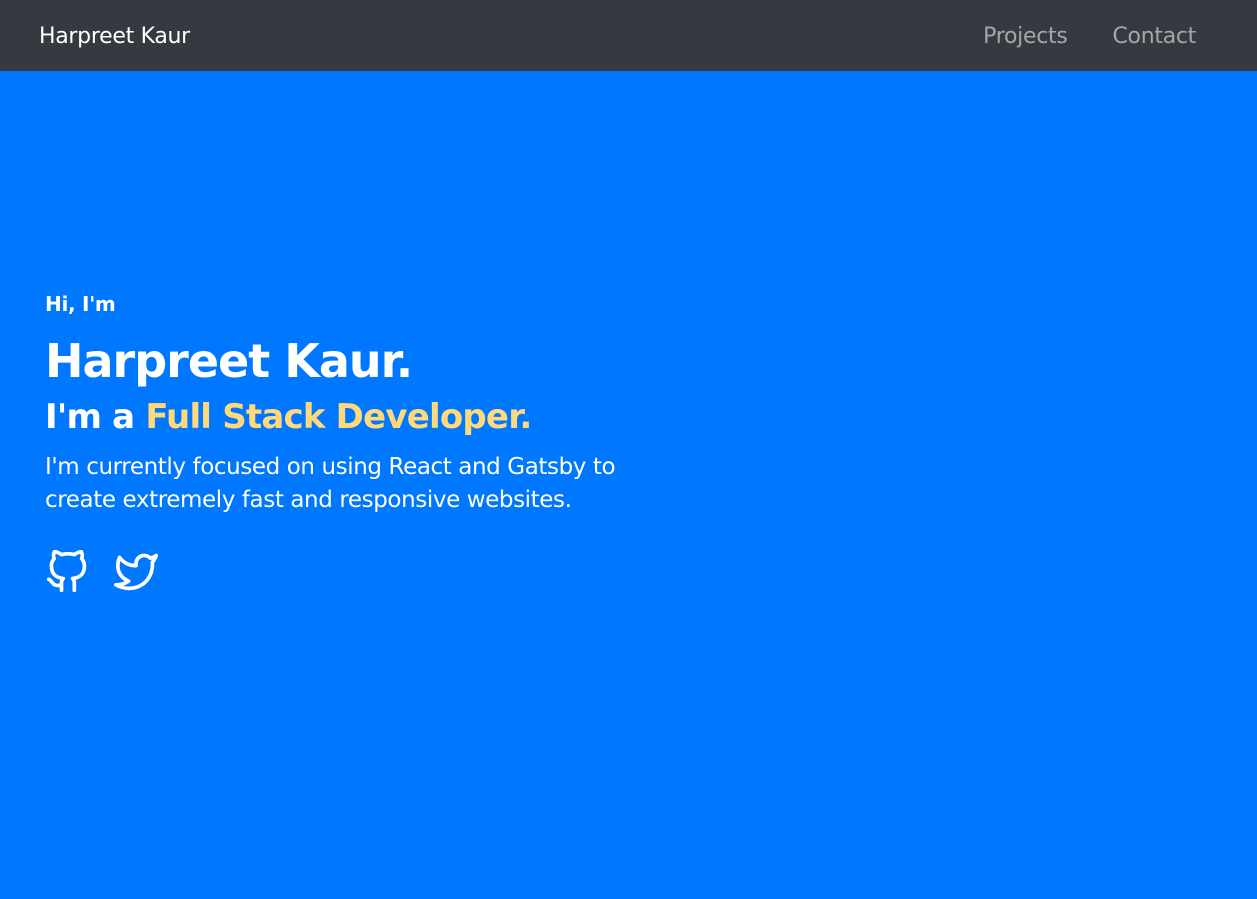  Describe the element at coordinates (229, 361) in the screenshot. I see `hero-name: Harpreet Kaur.` at that location.